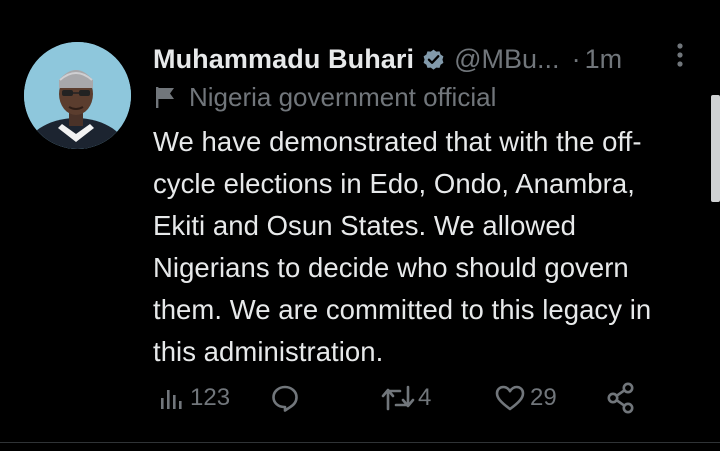 This screenshot has height=451, width=720. I want to click on timestamp: 1m, so click(604, 59).